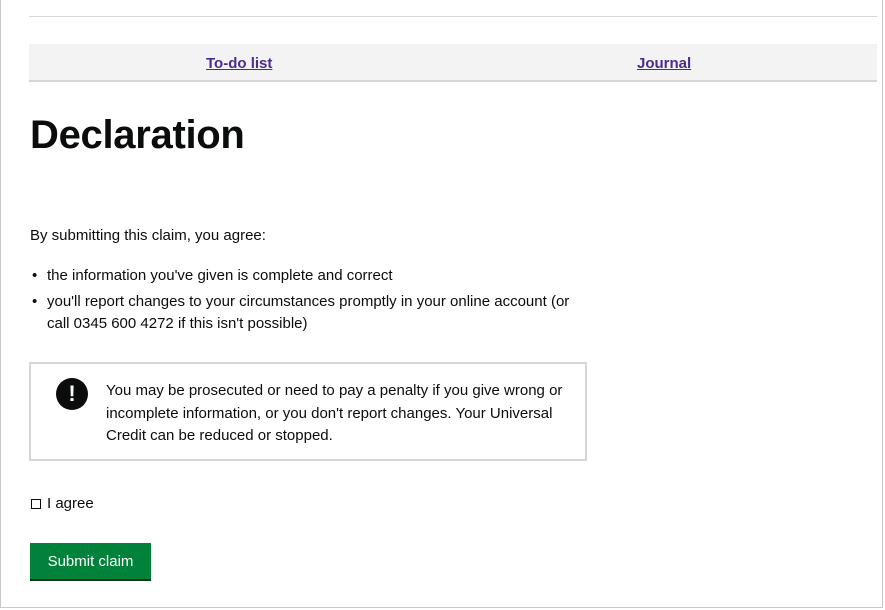  What do you see at coordinates (453, 63) in the screenshot?
I see `top-navigation: To-do list Journal` at bounding box center [453, 63].